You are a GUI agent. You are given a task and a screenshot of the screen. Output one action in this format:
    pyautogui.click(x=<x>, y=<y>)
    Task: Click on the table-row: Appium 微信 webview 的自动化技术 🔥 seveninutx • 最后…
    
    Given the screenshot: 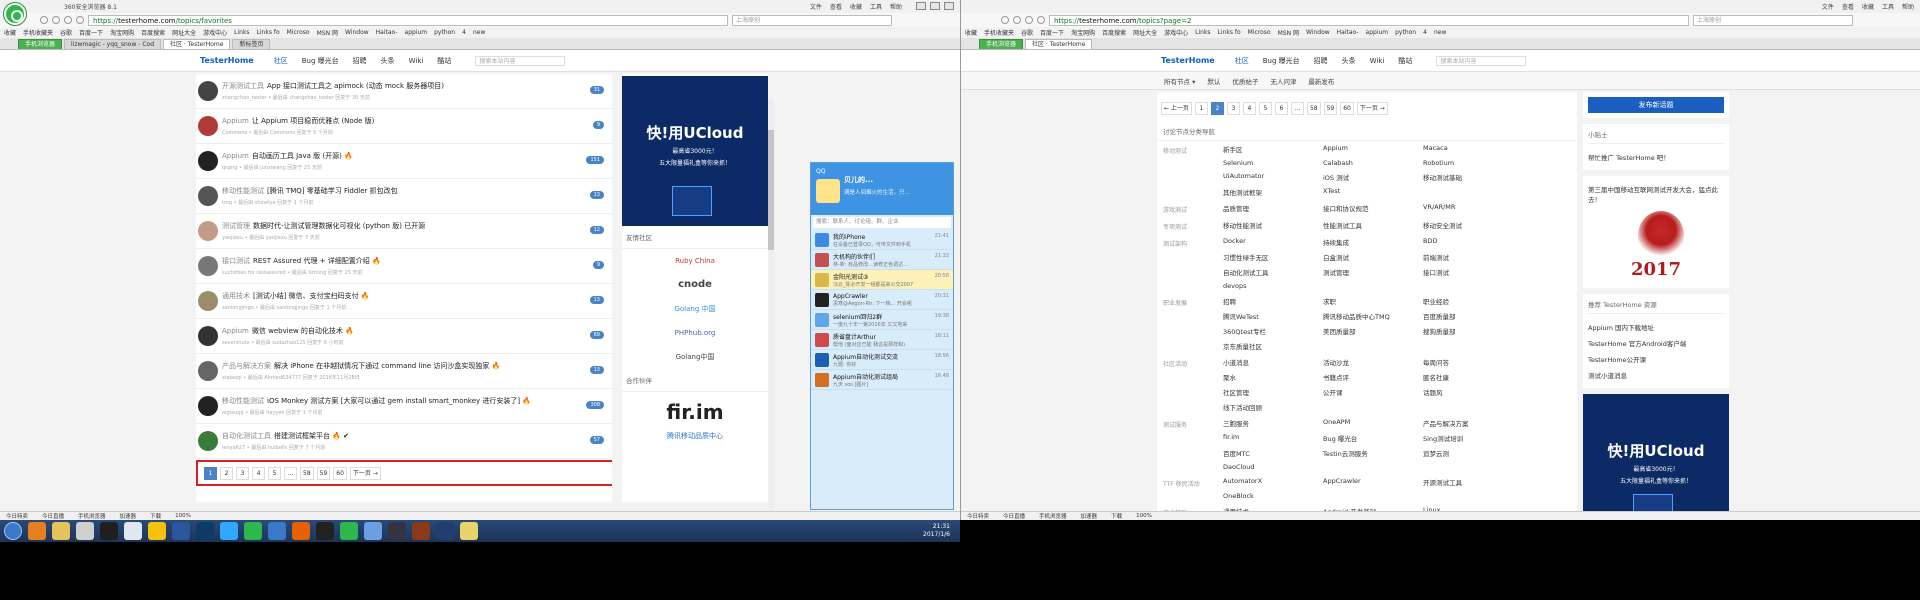 What is the action you would take?
    pyautogui.click(x=404, y=336)
    